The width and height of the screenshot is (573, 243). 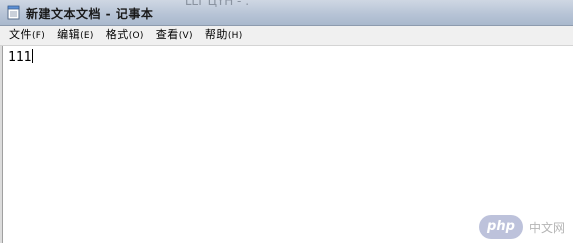 What do you see at coordinates (500, 227) in the screenshot?
I see `php-logo-icon: php` at bounding box center [500, 227].